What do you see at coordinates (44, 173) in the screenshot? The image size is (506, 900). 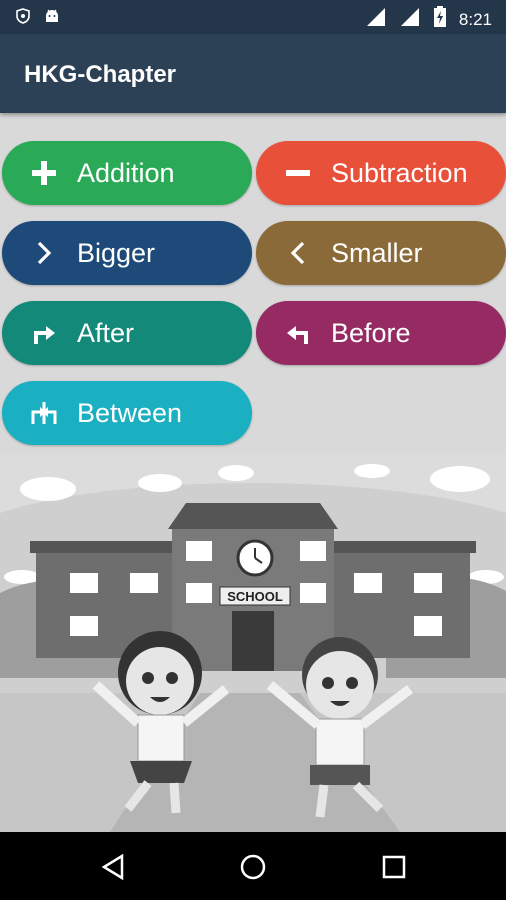 I see `plus-icon` at bounding box center [44, 173].